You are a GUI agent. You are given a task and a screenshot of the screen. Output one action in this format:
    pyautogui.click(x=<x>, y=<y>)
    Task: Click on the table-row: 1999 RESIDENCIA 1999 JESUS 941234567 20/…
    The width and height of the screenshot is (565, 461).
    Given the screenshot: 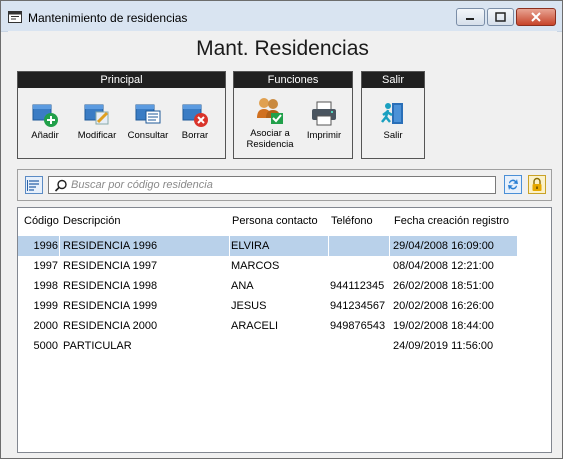 What is the action you would take?
    pyautogui.click(x=267, y=306)
    